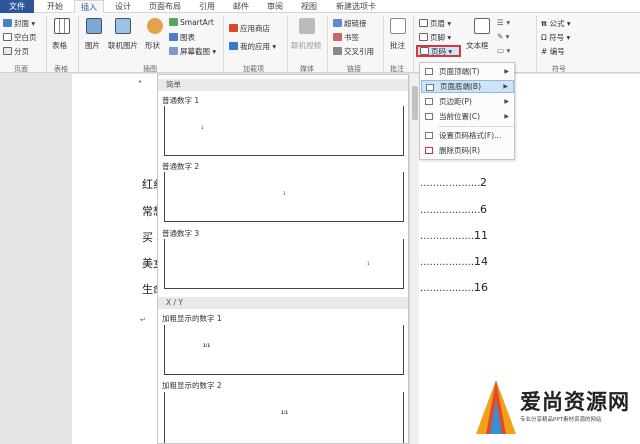 This screenshot has height=444, width=640. Describe the element at coordinates (207, 6) in the screenshot. I see `tab-references: 引用` at that location.